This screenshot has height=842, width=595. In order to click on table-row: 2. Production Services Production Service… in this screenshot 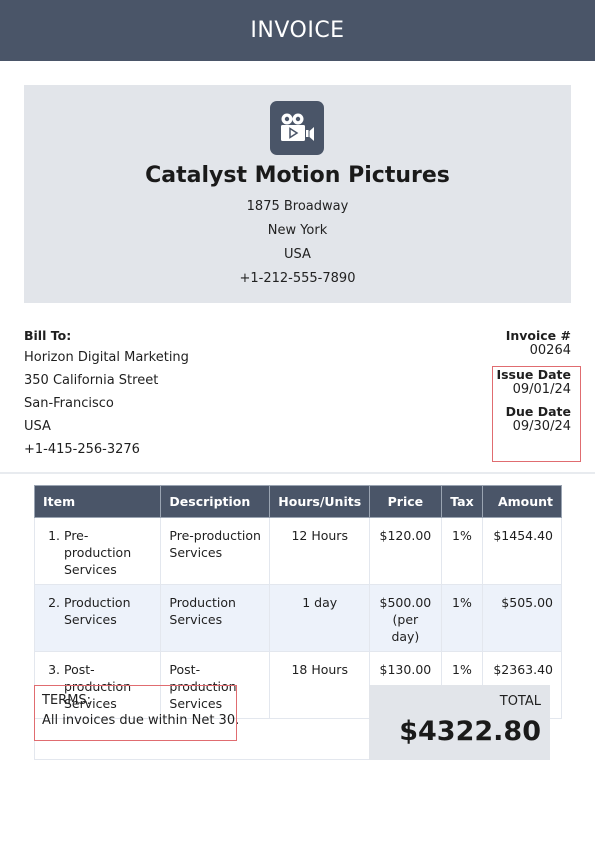, I will do `click(297, 618)`.